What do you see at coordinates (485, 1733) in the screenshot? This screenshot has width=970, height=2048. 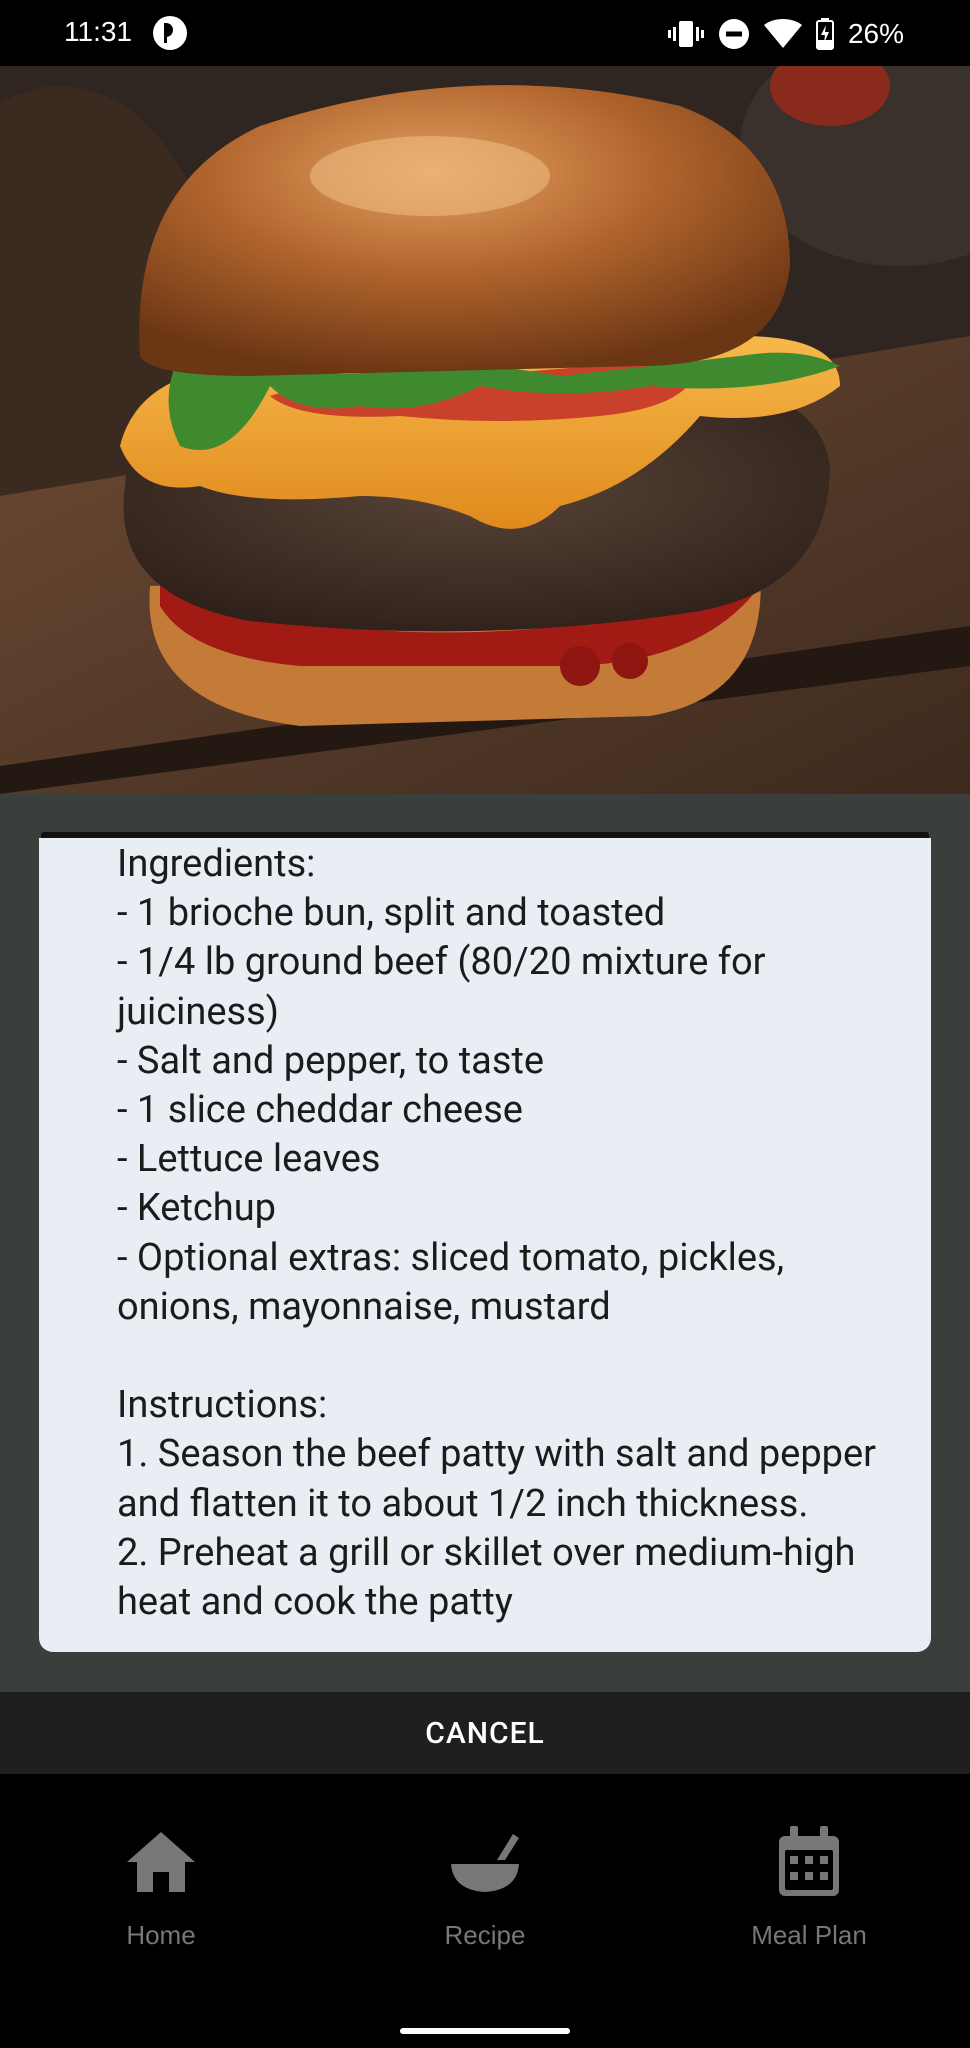 I see `cancel-button: CANCEL` at bounding box center [485, 1733].